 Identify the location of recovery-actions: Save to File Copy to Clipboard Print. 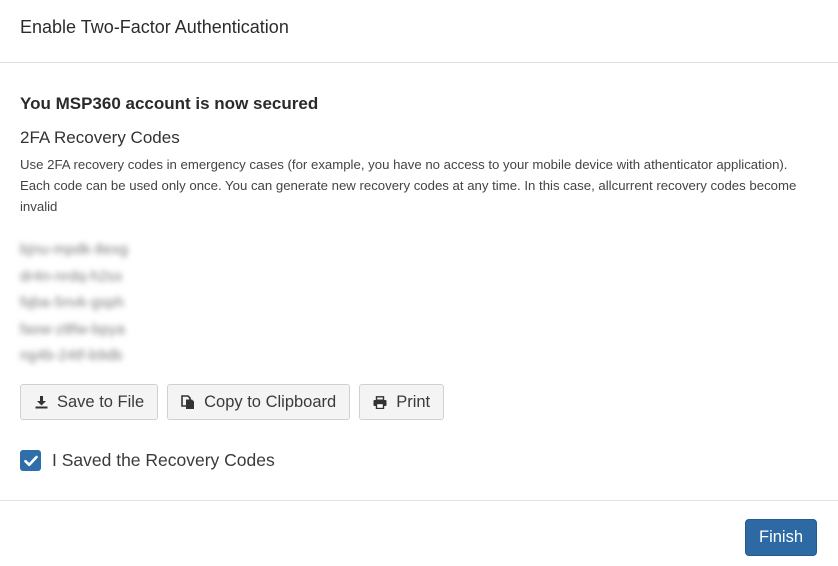
(232, 402).